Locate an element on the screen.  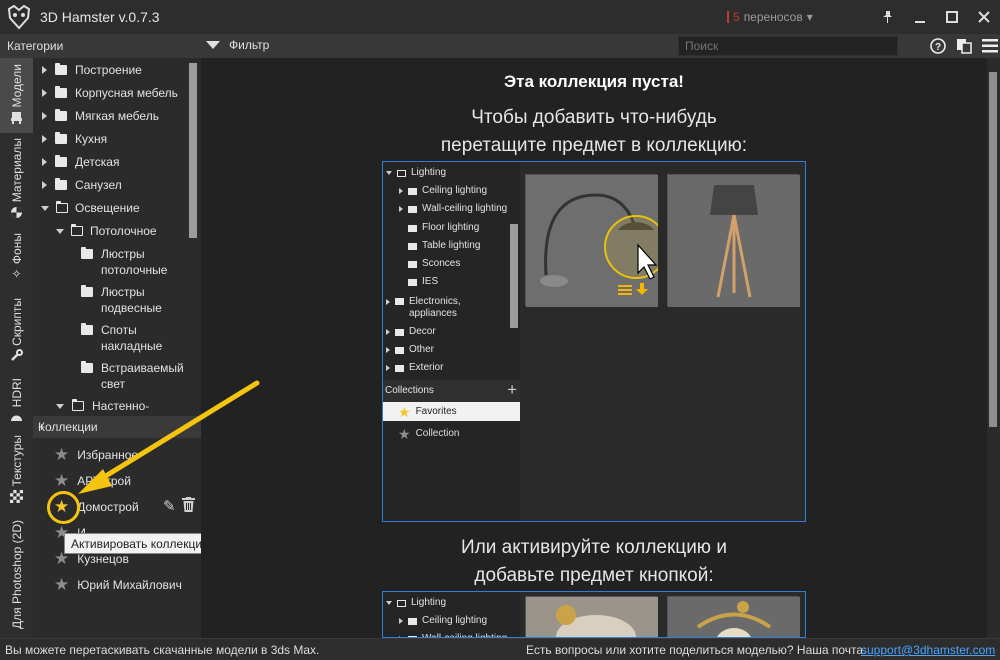
transfers-dropdown: 5 переносов ▾ is located at coordinates (770, 17).